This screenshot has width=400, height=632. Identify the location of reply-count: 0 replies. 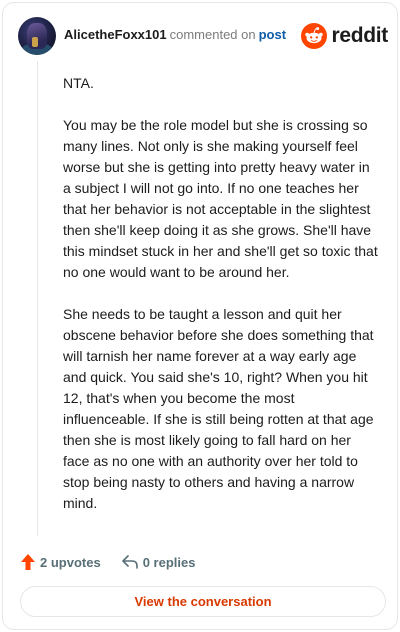
(169, 562).